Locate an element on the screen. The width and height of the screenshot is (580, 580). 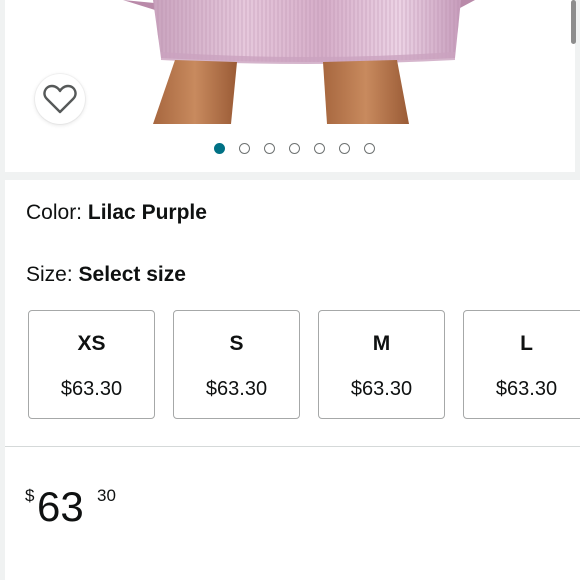
color-selection: Color: Lilac Purple is located at coordinates (116, 213).